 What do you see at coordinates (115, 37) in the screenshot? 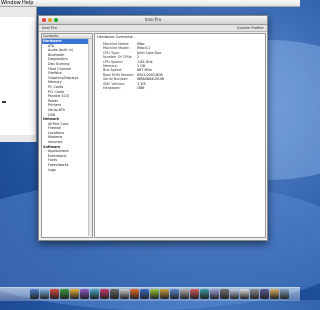
I see `detail-heading: Hardware Overview:` at bounding box center [115, 37].